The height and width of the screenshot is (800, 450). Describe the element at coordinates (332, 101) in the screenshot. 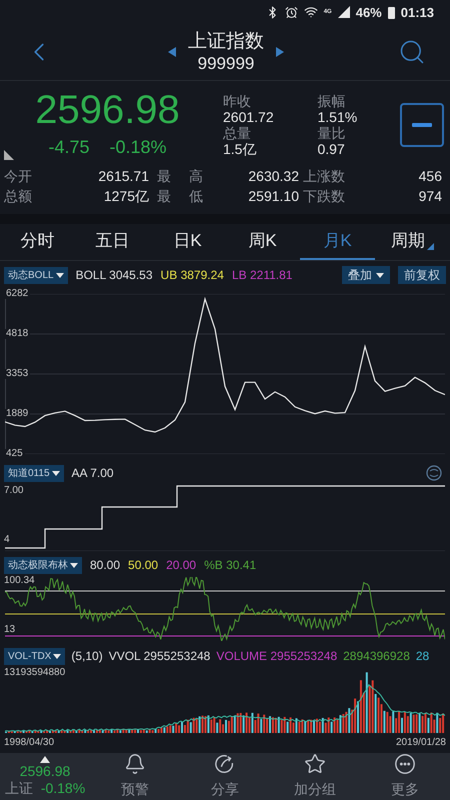

I see `stat-label: 振幅` at that location.